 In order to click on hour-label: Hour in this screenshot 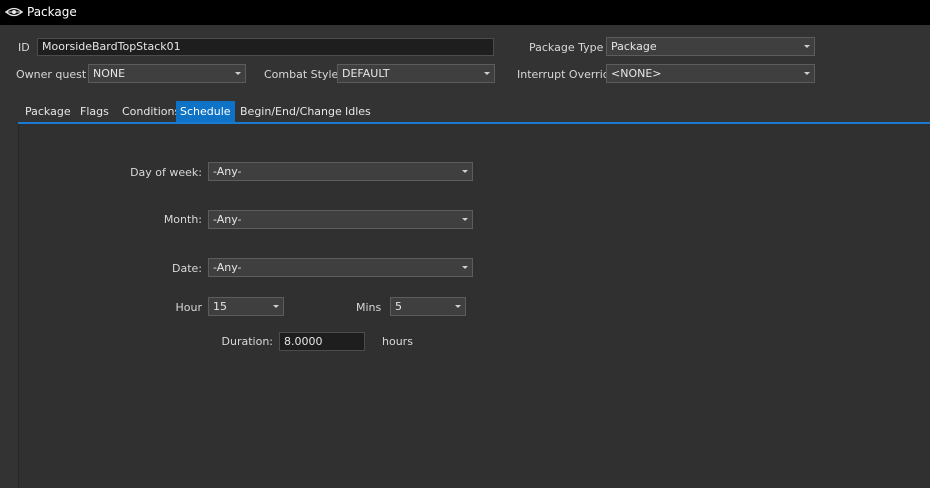, I will do `click(189, 307)`.